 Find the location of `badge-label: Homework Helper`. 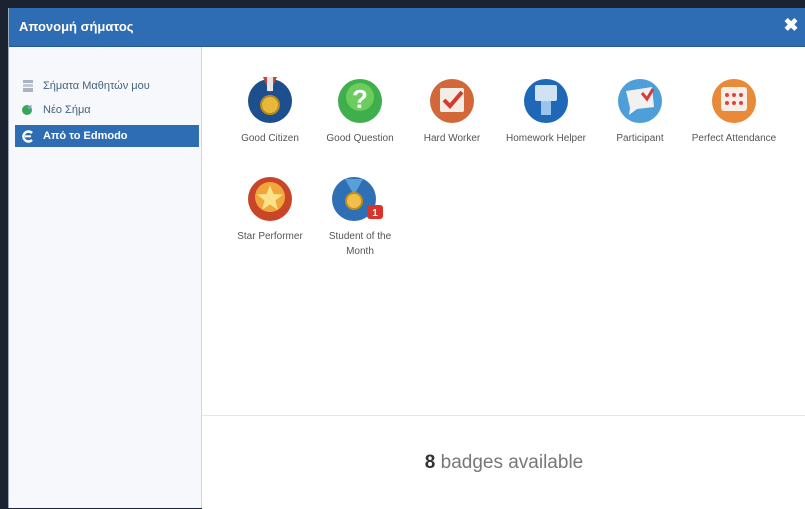

badge-label: Homework Helper is located at coordinates (546, 138).